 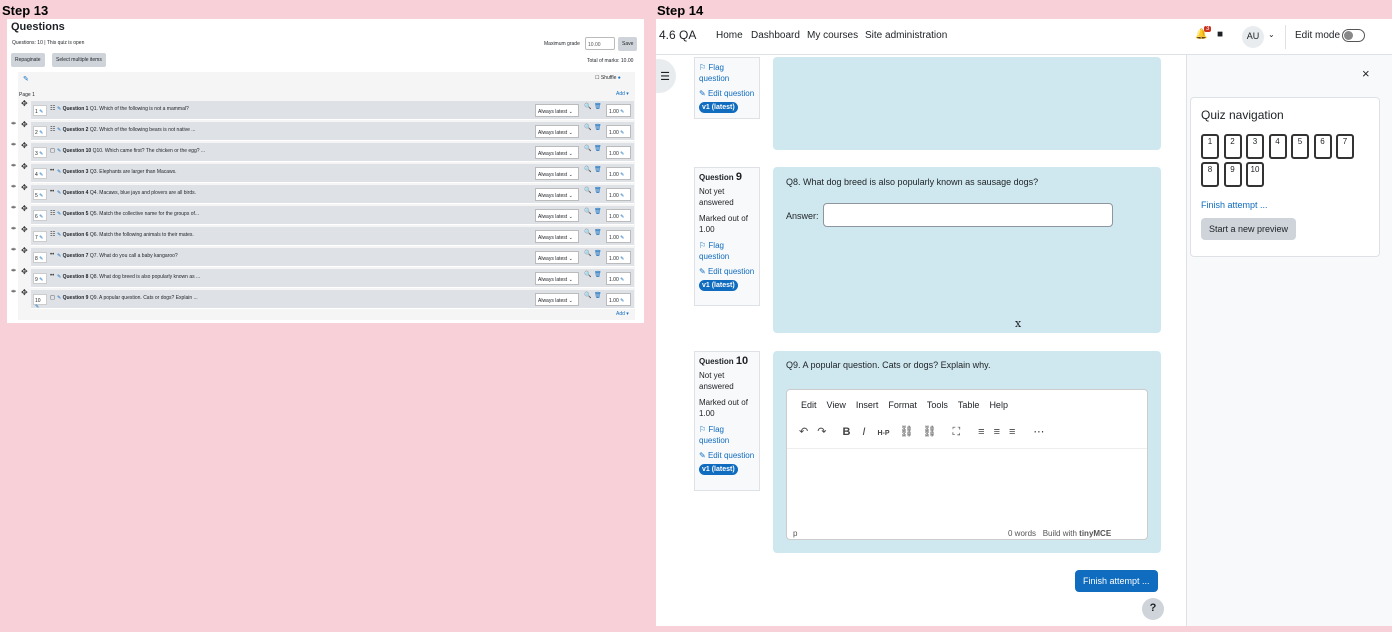 I want to click on quiz-nav-button-5: 5, so click(x=1300, y=146).